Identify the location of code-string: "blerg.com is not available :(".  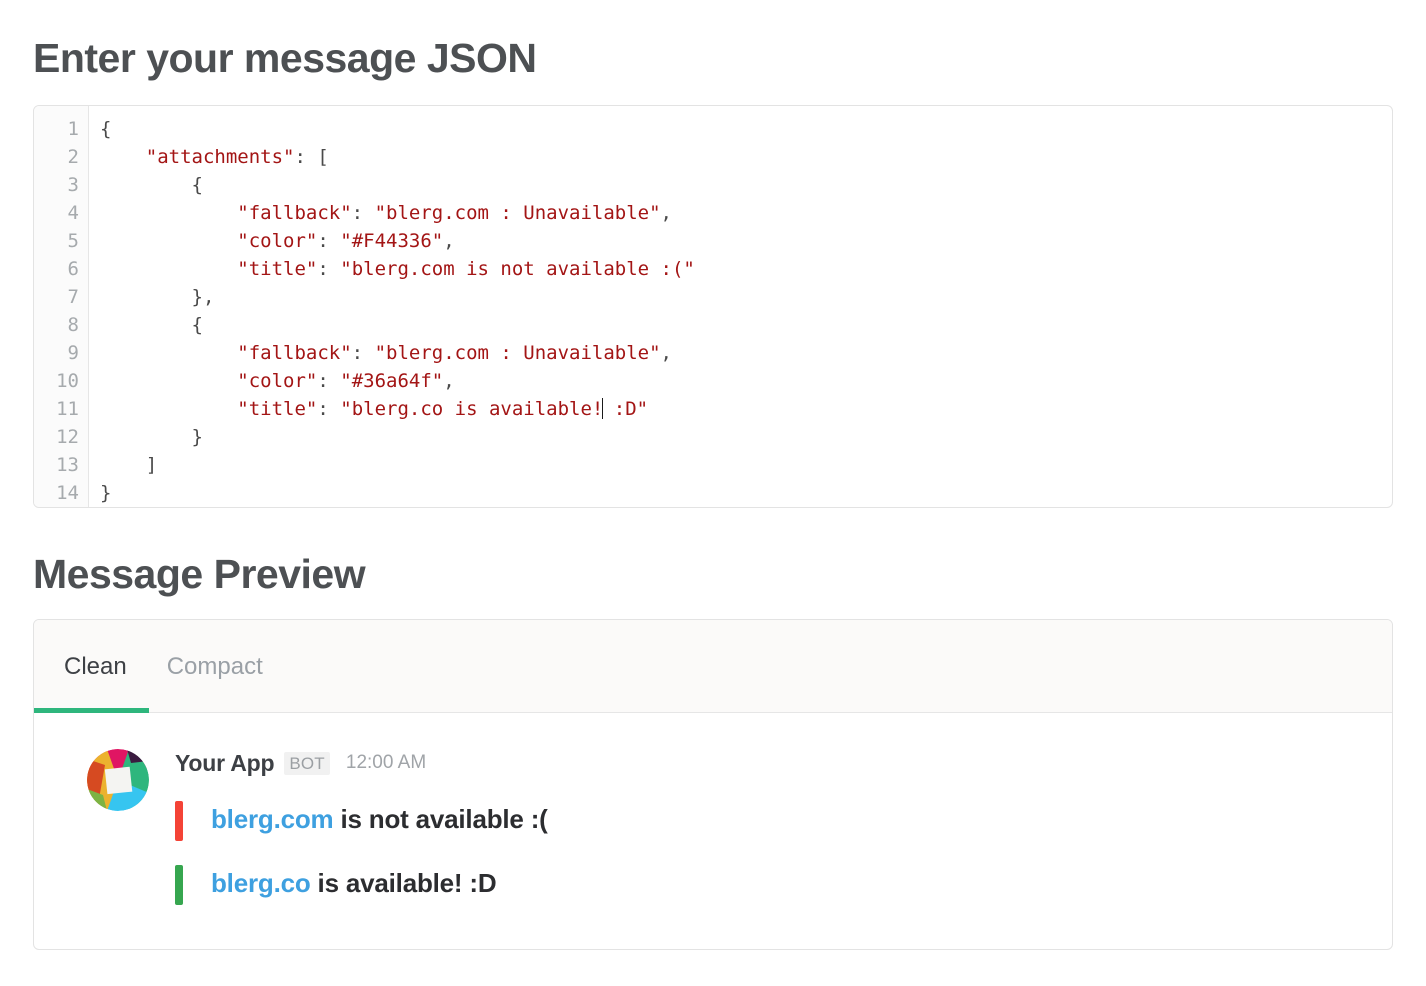
(517, 269).